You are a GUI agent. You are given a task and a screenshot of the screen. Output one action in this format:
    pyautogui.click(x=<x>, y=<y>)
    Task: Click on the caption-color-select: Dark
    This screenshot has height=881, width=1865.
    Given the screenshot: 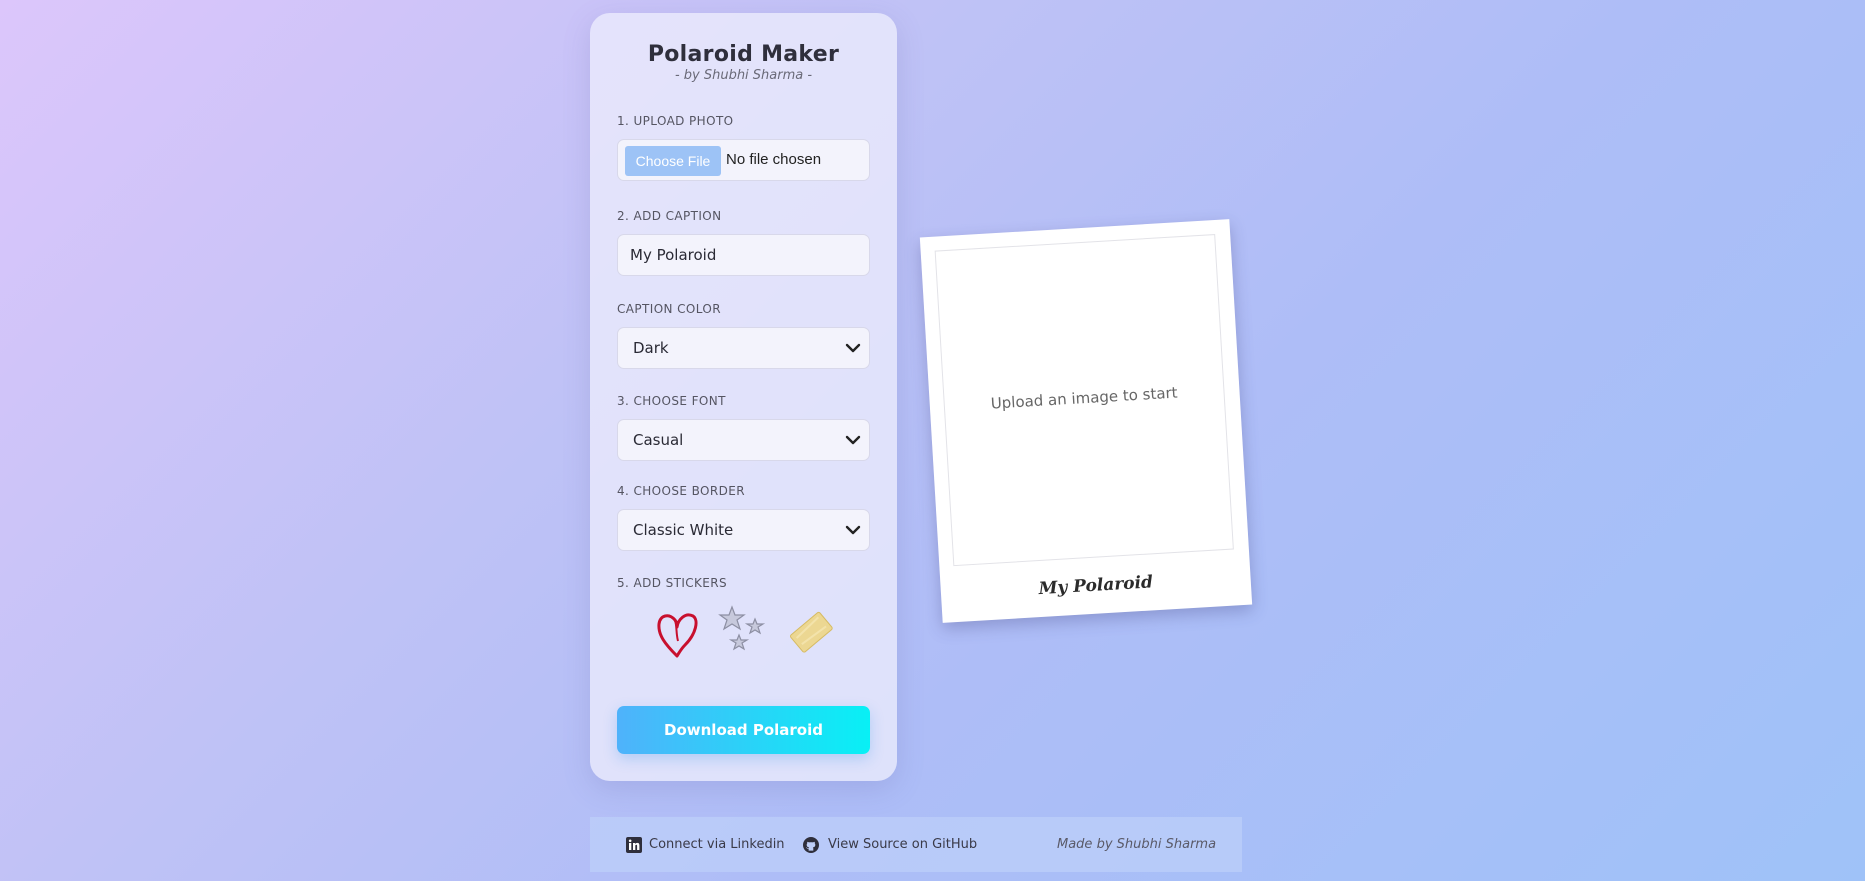 What is the action you would take?
    pyautogui.click(x=743, y=348)
    